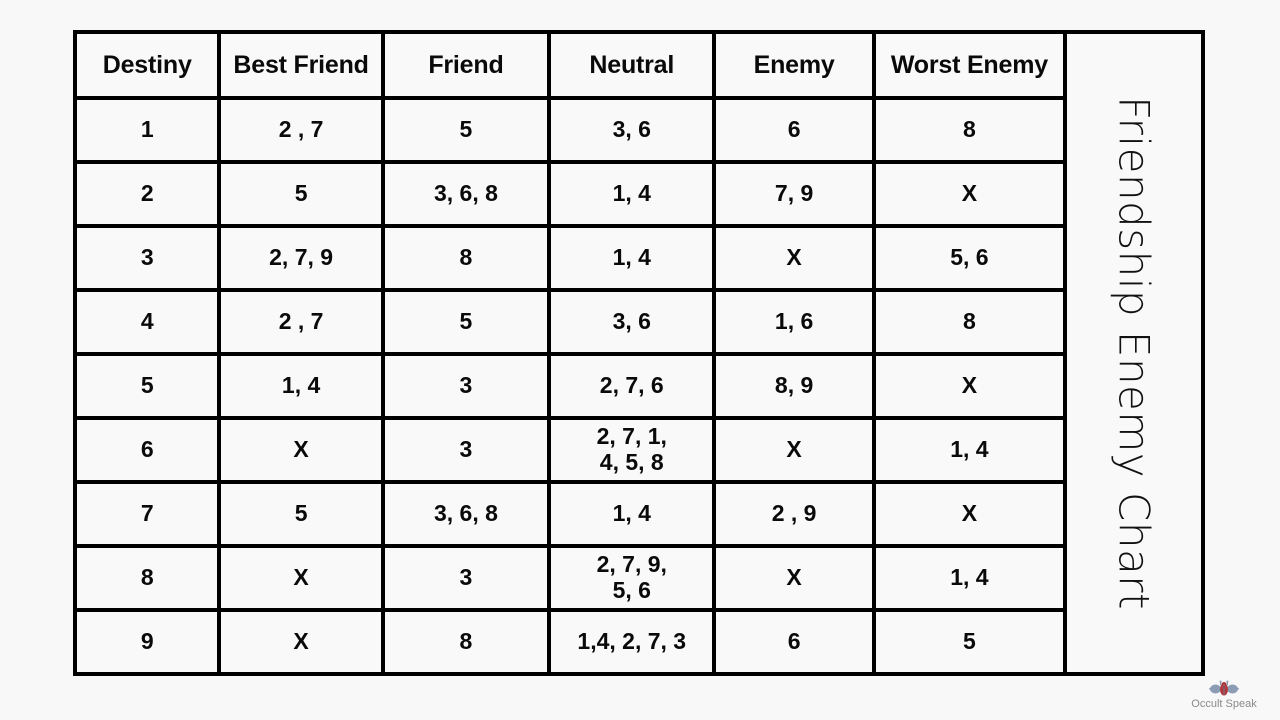 This screenshot has width=1280, height=720. Describe the element at coordinates (149, 578) in the screenshot. I see `cell-destiny: 8` at that location.